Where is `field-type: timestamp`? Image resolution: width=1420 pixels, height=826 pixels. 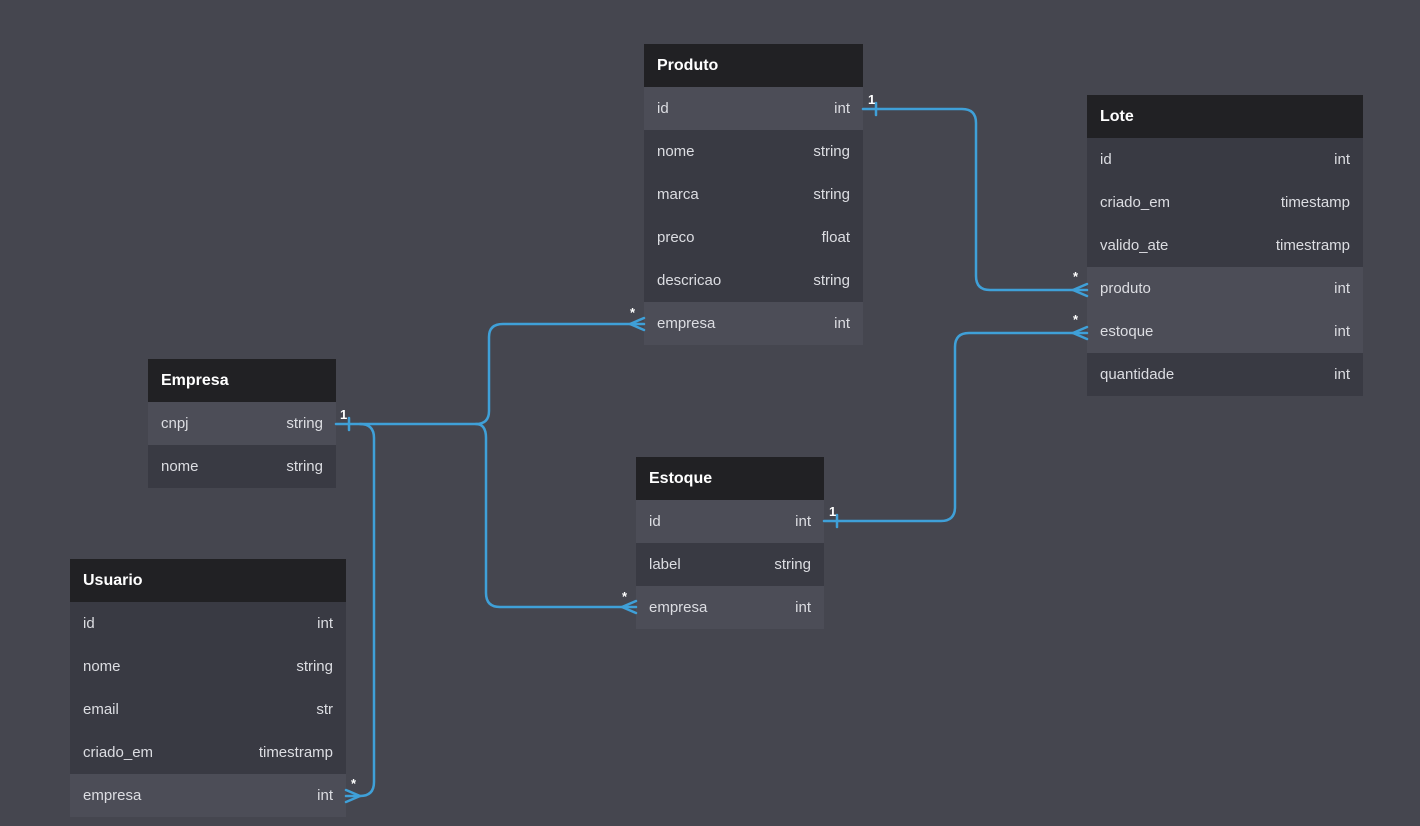
field-type: timestamp is located at coordinates (1315, 202).